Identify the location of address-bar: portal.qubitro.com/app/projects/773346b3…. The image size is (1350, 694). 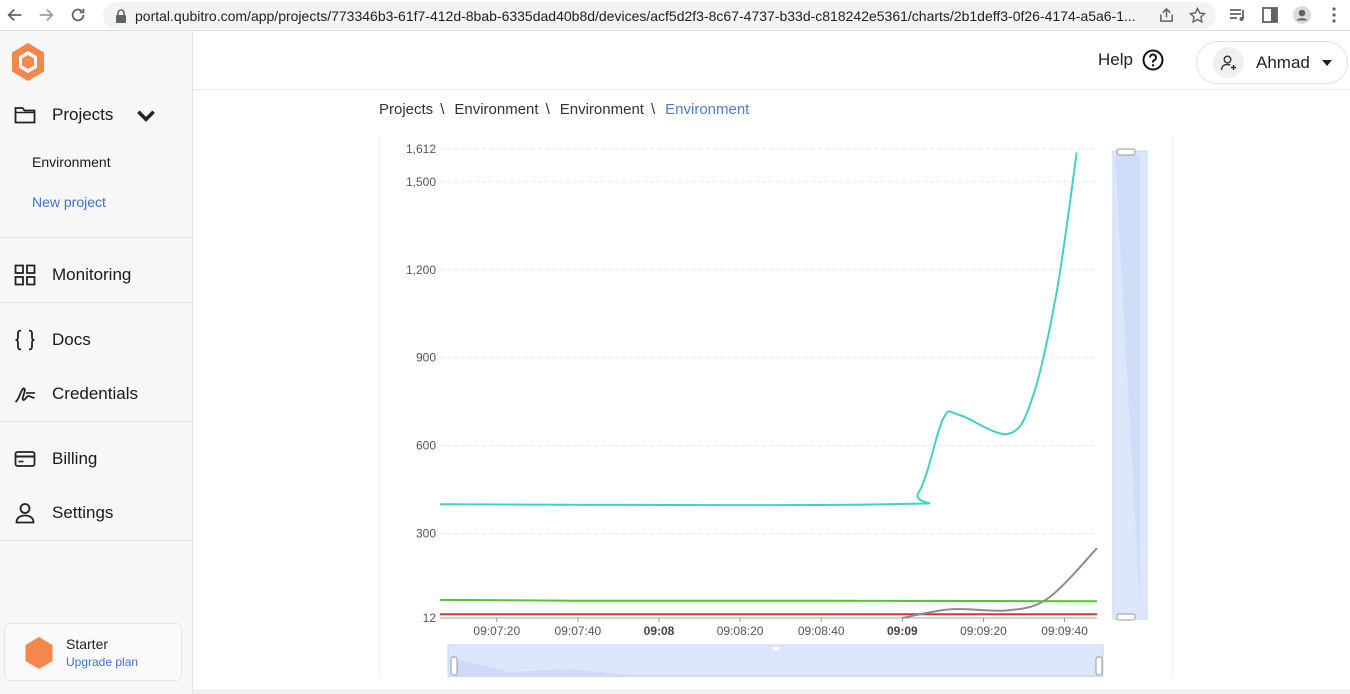
(659, 15).